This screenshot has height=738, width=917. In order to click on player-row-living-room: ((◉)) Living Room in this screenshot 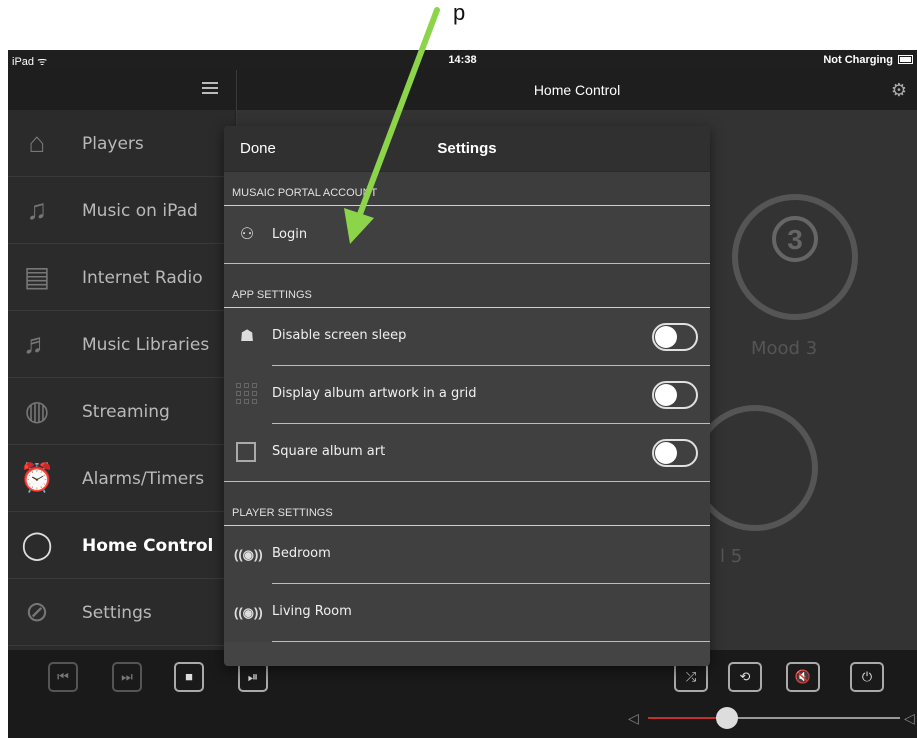, I will do `click(467, 613)`.